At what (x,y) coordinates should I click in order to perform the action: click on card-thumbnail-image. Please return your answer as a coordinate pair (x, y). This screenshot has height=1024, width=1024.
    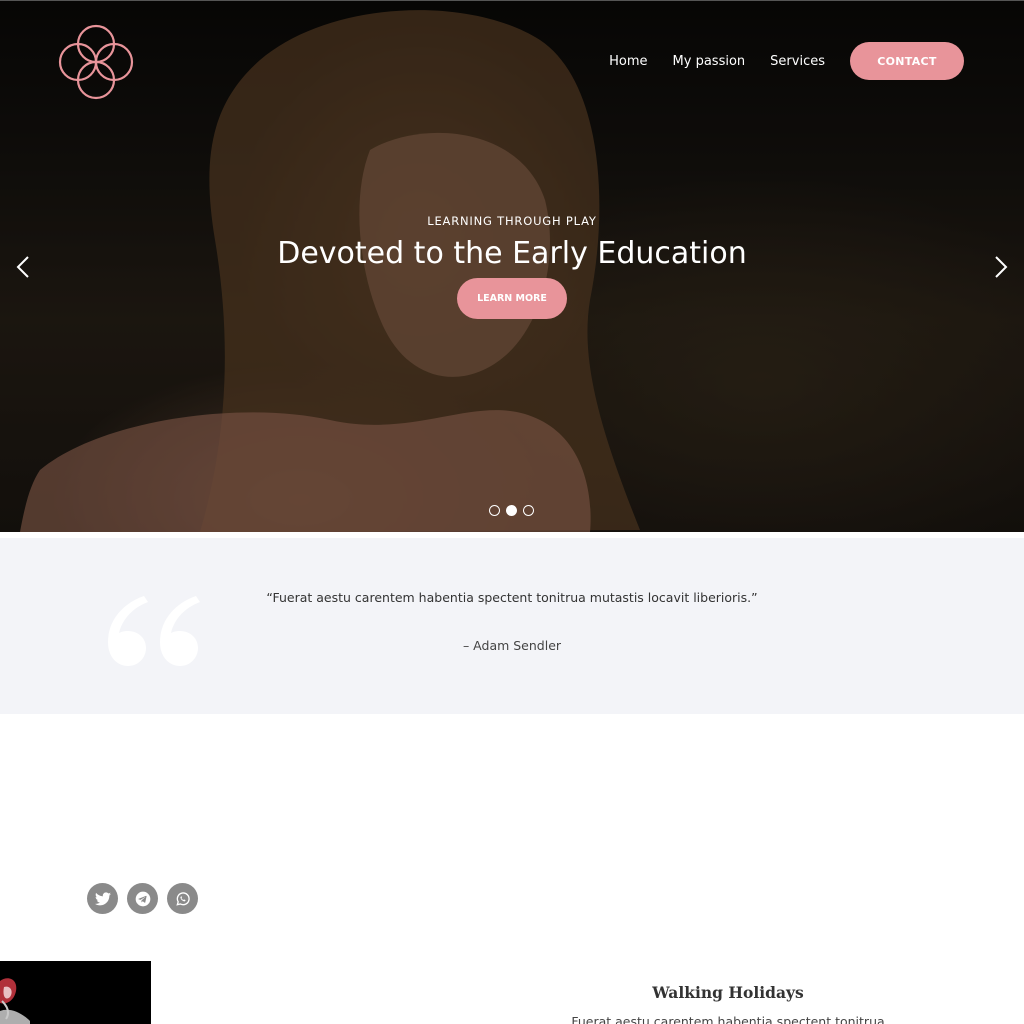
    Looking at the image, I should click on (75, 992).